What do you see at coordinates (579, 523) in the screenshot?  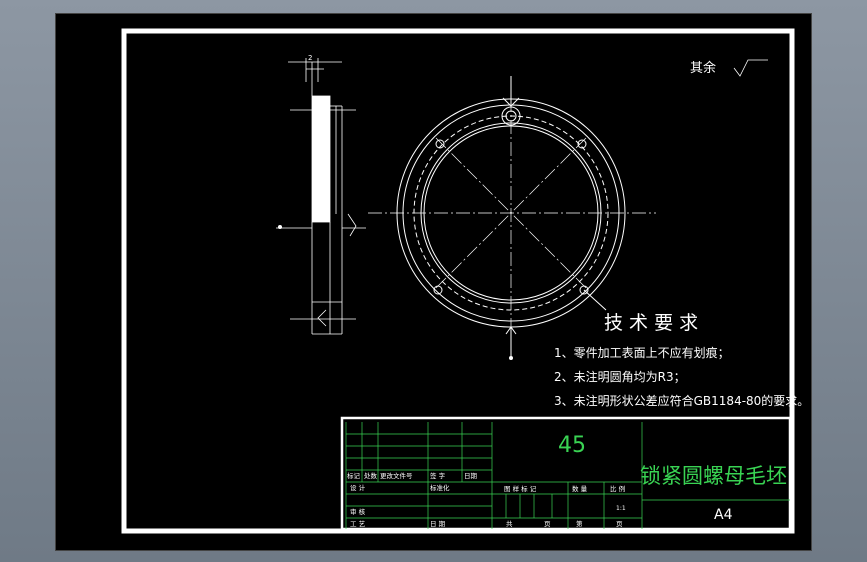 I see `svg-text: 第` at bounding box center [579, 523].